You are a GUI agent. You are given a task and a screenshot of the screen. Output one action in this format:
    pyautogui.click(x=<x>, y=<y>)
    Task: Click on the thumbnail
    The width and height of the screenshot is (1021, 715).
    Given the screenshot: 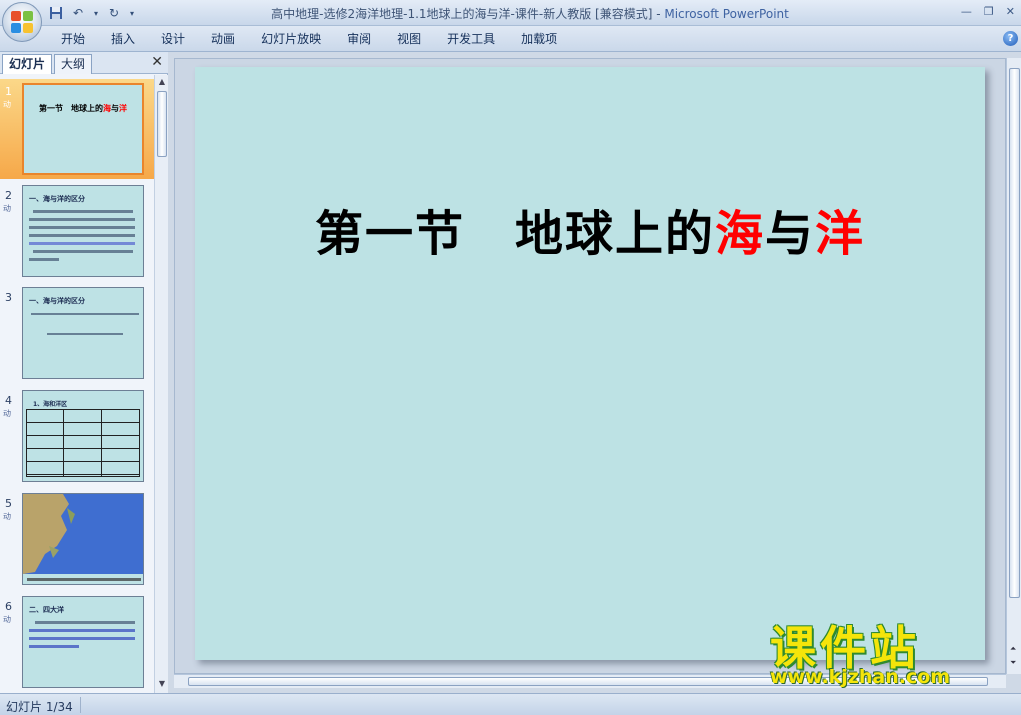 What is the action you would take?
    pyautogui.click(x=83, y=539)
    